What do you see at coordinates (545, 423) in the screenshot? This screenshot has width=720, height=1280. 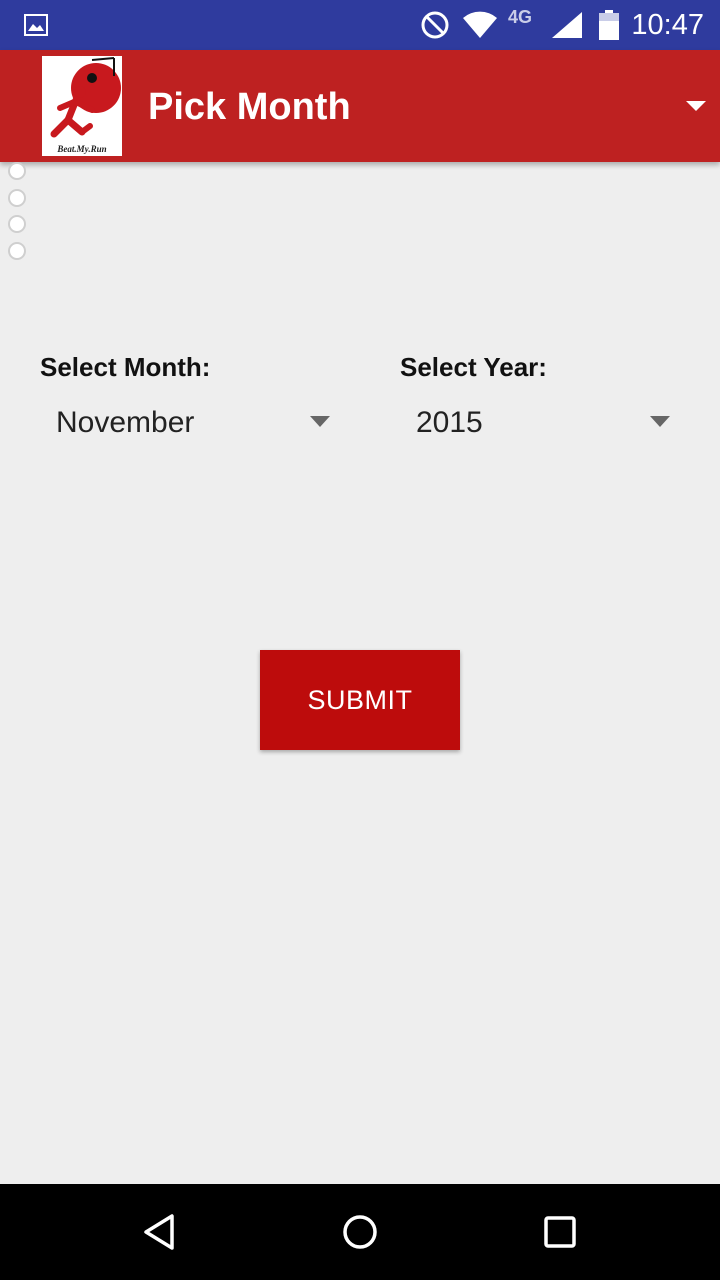 I see `year-spinner: 2015` at bounding box center [545, 423].